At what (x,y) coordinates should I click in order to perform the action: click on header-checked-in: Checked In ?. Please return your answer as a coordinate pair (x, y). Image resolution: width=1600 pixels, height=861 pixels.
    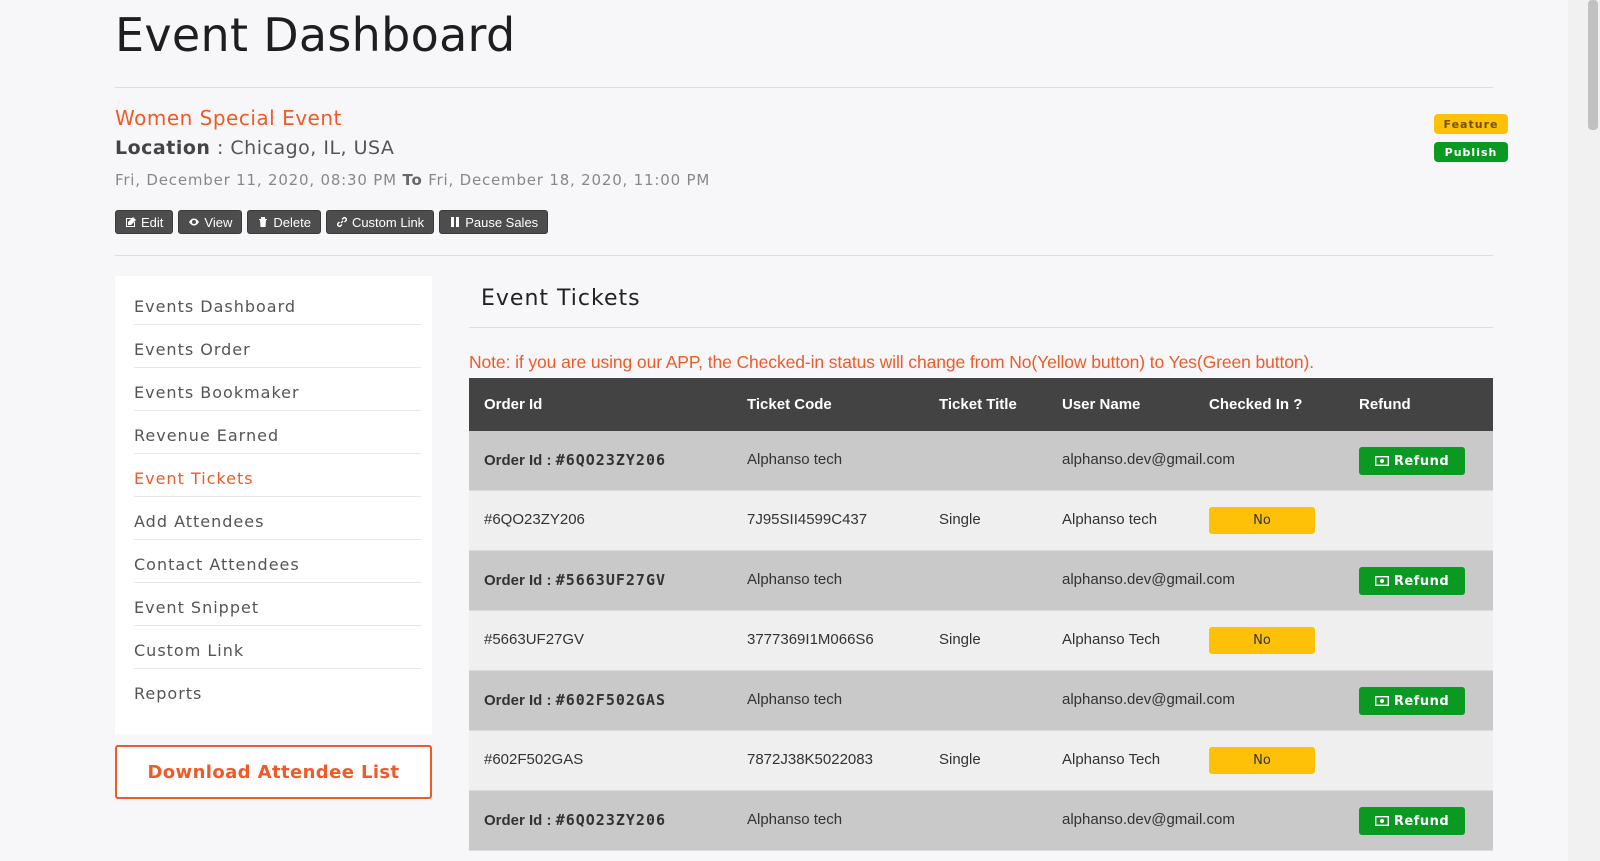
    Looking at the image, I should click on (1256, 404).